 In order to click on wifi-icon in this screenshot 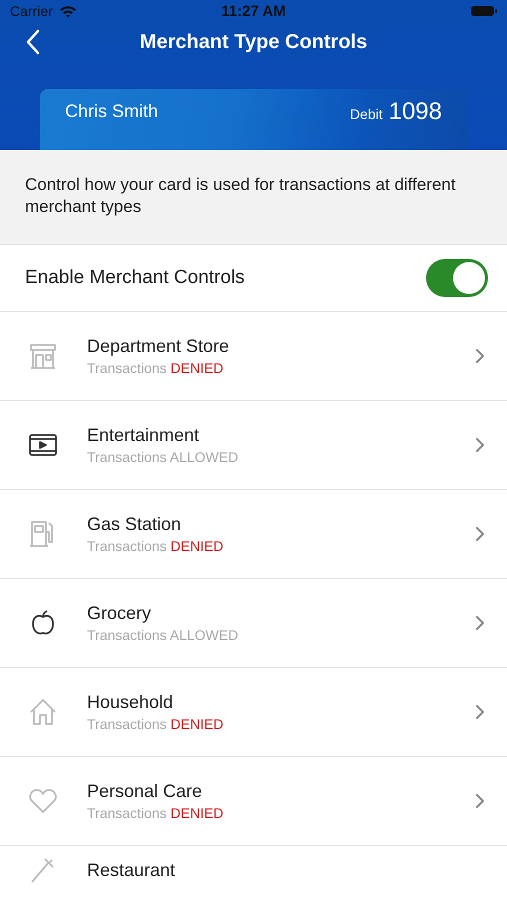, I will do `click(67, 11)`.